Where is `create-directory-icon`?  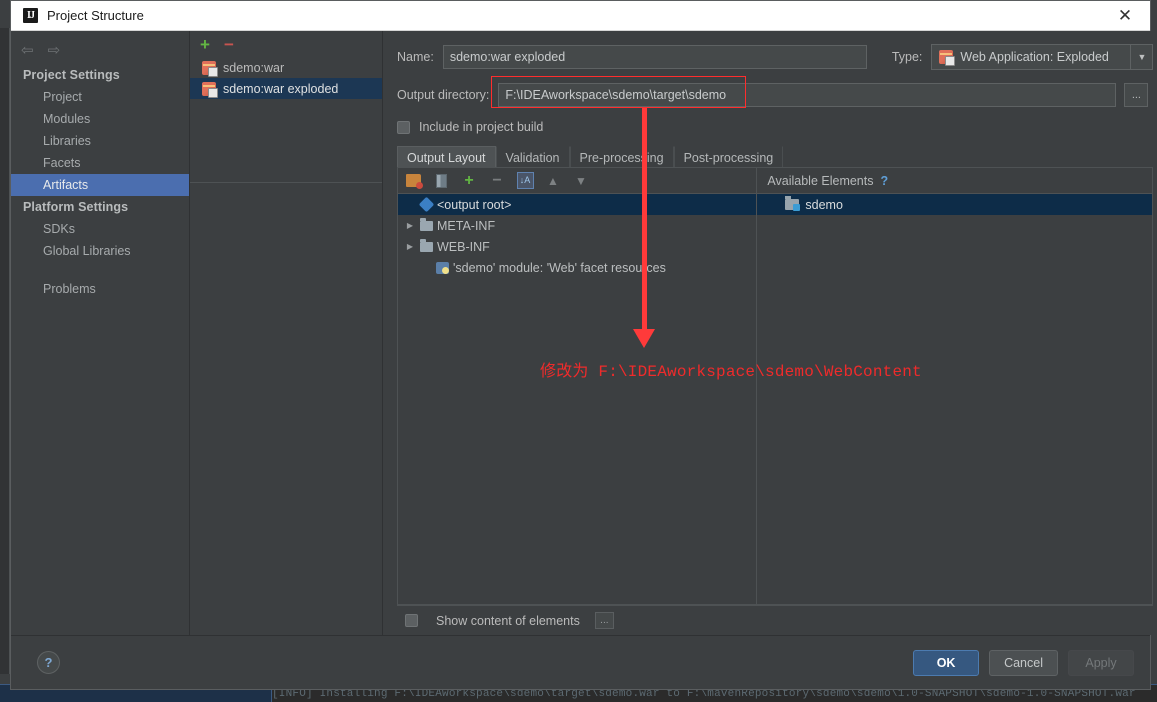
create-directory-icon is located at coordinates (441, 181).